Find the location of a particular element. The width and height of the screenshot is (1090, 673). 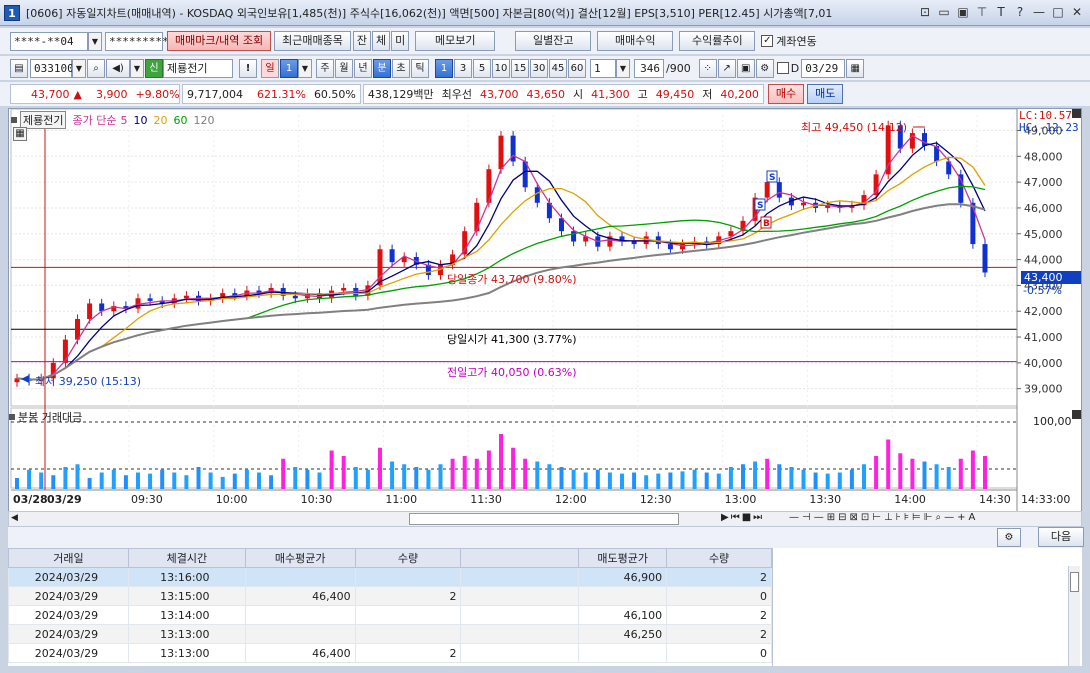

help-icon: ? is located at coordinates (1020, 12).